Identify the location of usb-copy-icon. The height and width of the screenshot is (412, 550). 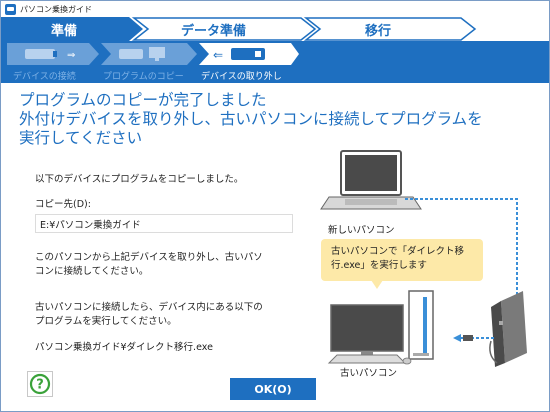
(131, 54).